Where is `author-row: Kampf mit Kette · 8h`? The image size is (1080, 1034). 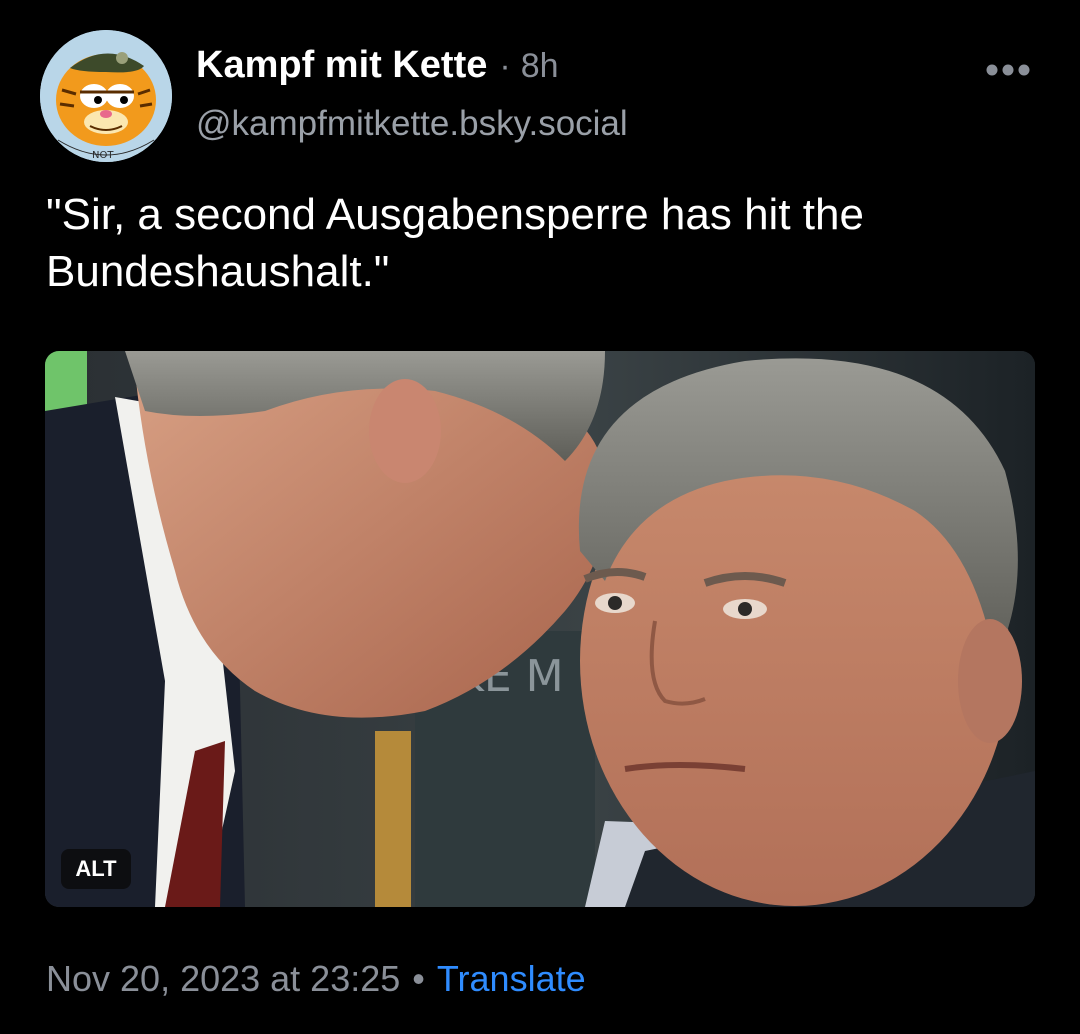 author-row: Kampf mit Kette · 8h is located at coordinates (377, 68).